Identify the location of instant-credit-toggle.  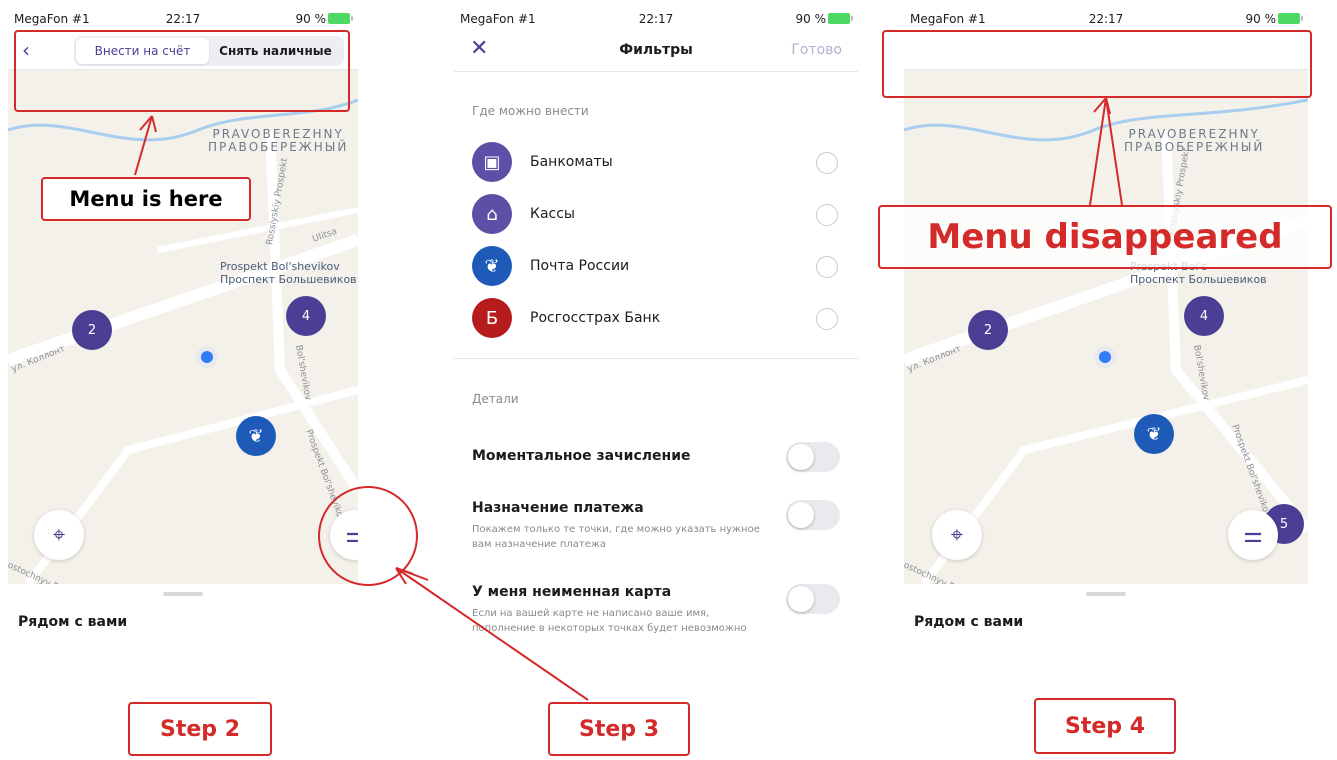
(813, 457).